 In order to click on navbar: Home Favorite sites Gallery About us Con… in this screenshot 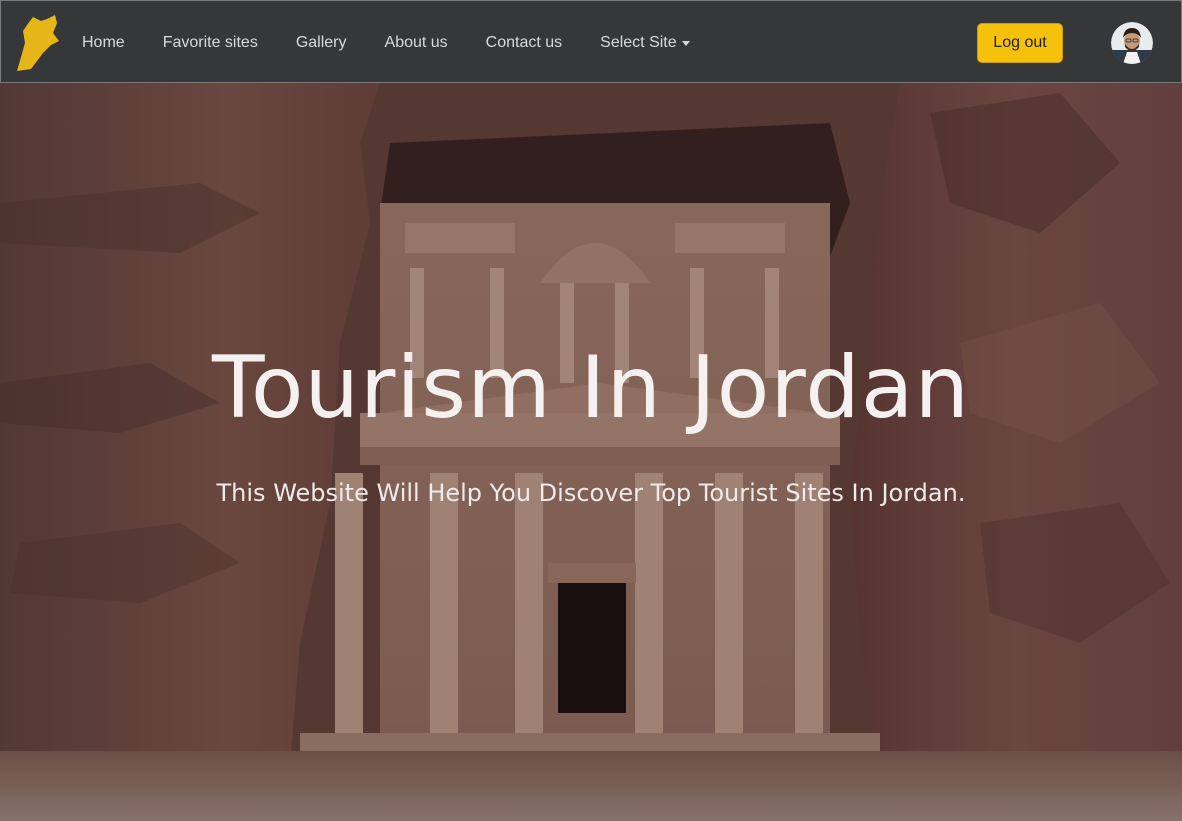, I will do `click(591, 41)`.